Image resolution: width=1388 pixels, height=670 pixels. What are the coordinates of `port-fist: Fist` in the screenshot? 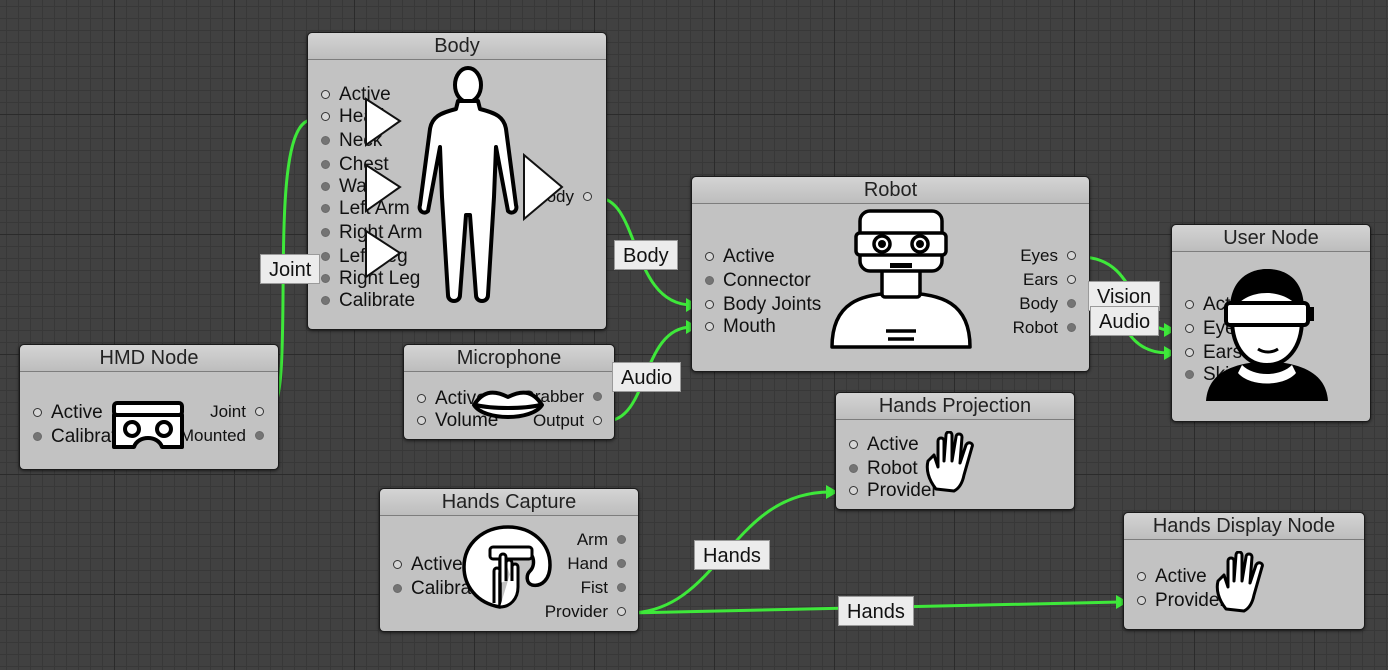 It's located at (603, 588).